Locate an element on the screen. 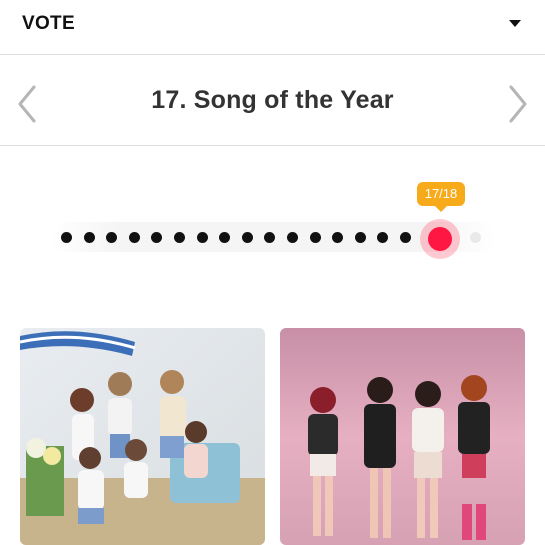 The width and height of the screenshot is (545, 545). chevron-left-icon is located at coordinates (27, 104).